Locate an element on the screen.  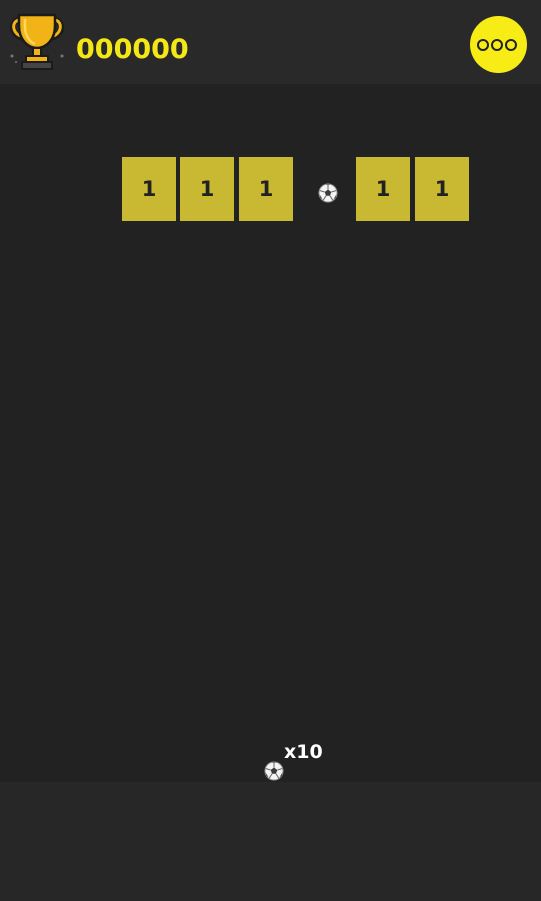
bottom-area is located at coordinates (270, 841).